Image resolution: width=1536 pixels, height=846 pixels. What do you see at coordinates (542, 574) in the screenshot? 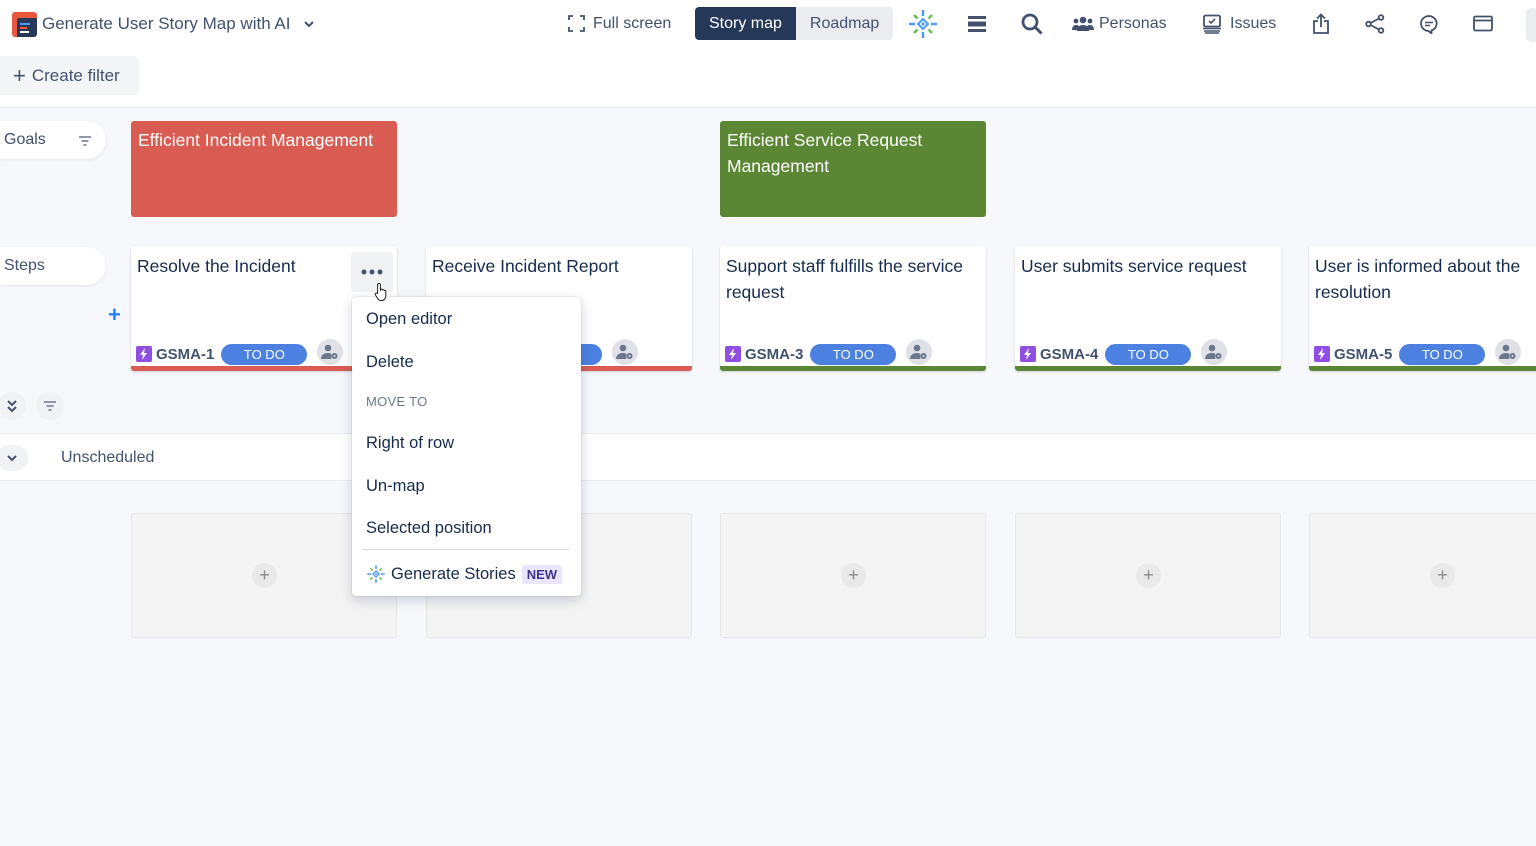
I see `new-badge: NEW` at bounding box center [542, 574].